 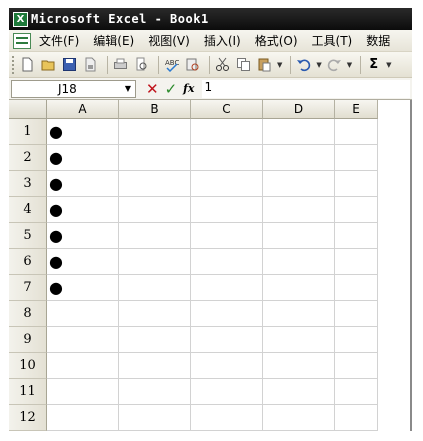 What do you see at coordinates (373, 64) in the screenshot?
I see `autosum-icon: Σ` at bounding box center [373, 64].